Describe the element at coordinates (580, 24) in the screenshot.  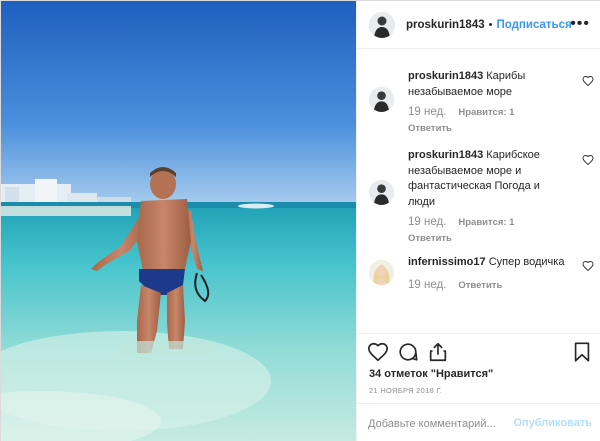
I see `more-options-icon: •••` at that location.